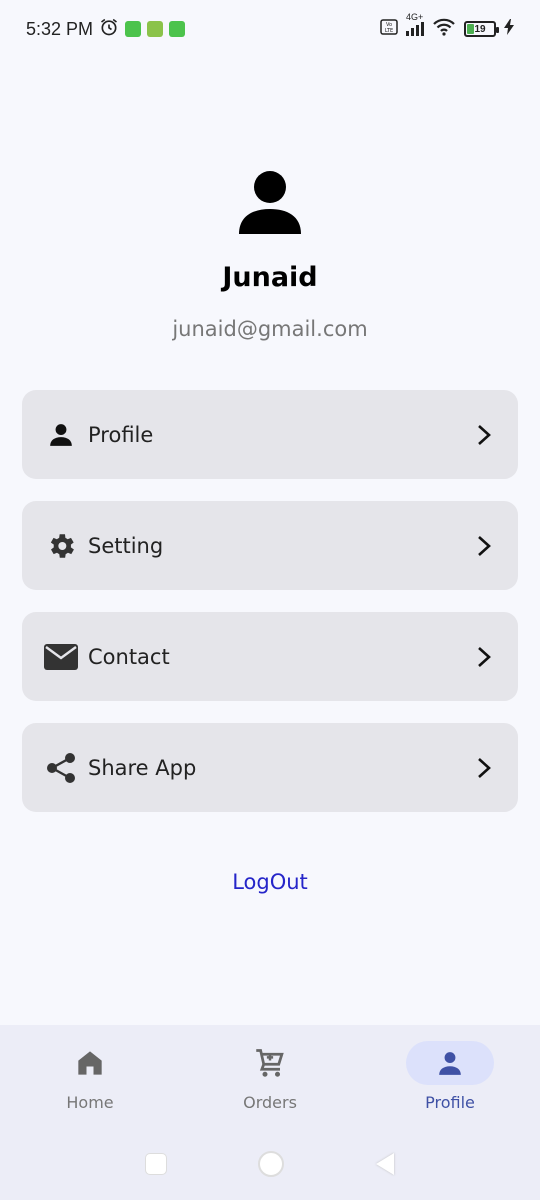 The height and width of the screenshot is (1200, 540). Describe the element at coordinates (270, 767) in the screenshot. I see `menu-item-share-app: Share App` at that location.